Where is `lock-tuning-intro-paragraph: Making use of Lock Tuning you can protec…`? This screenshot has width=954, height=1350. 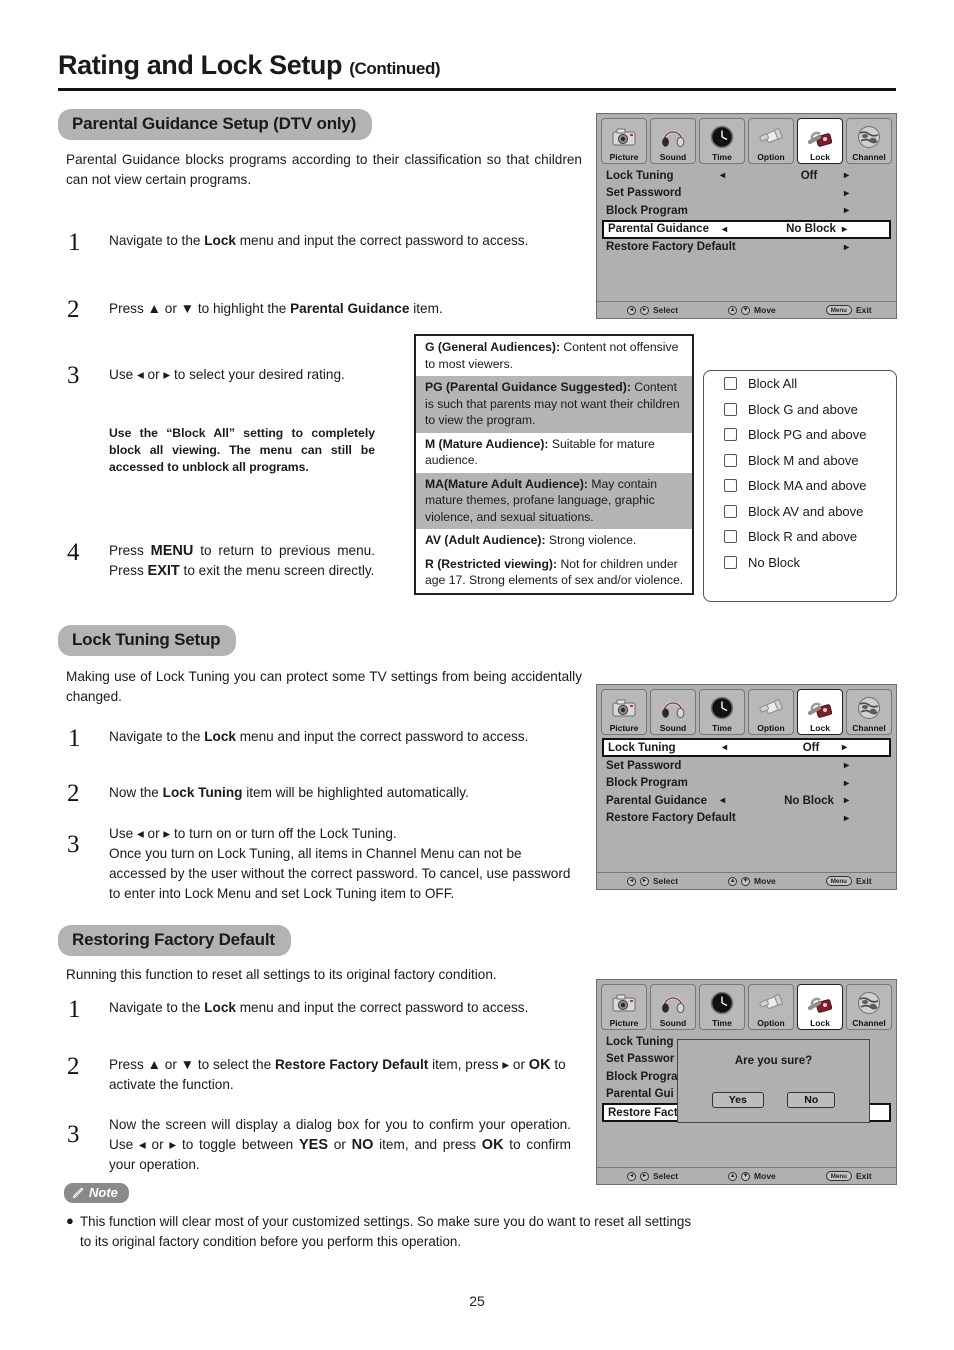 lock-tuning-intro-paragraph: Making use of Lock Tuning you can protec… is located at coordinates (324, 686).